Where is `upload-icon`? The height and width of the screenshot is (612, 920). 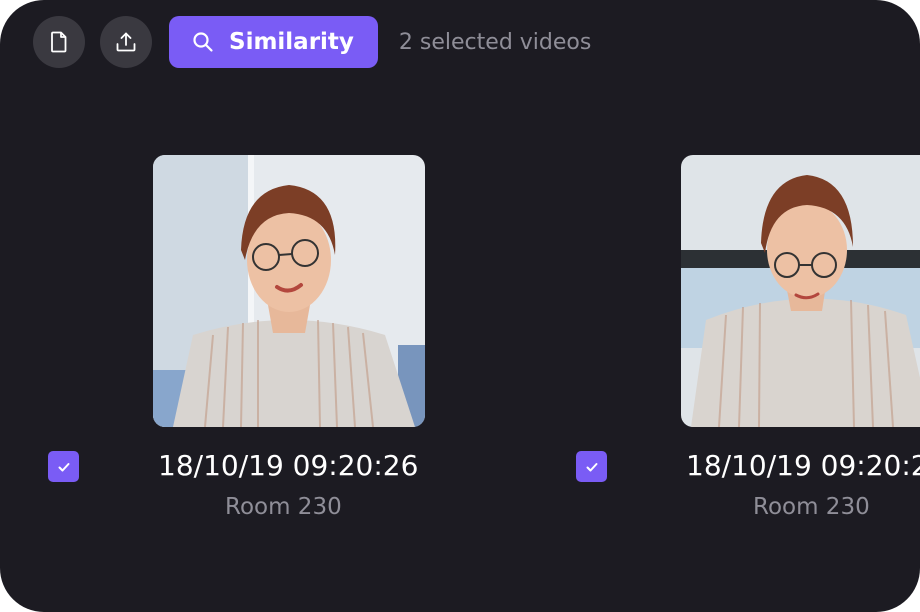
upload-icon is located at coordinates (126, 42).